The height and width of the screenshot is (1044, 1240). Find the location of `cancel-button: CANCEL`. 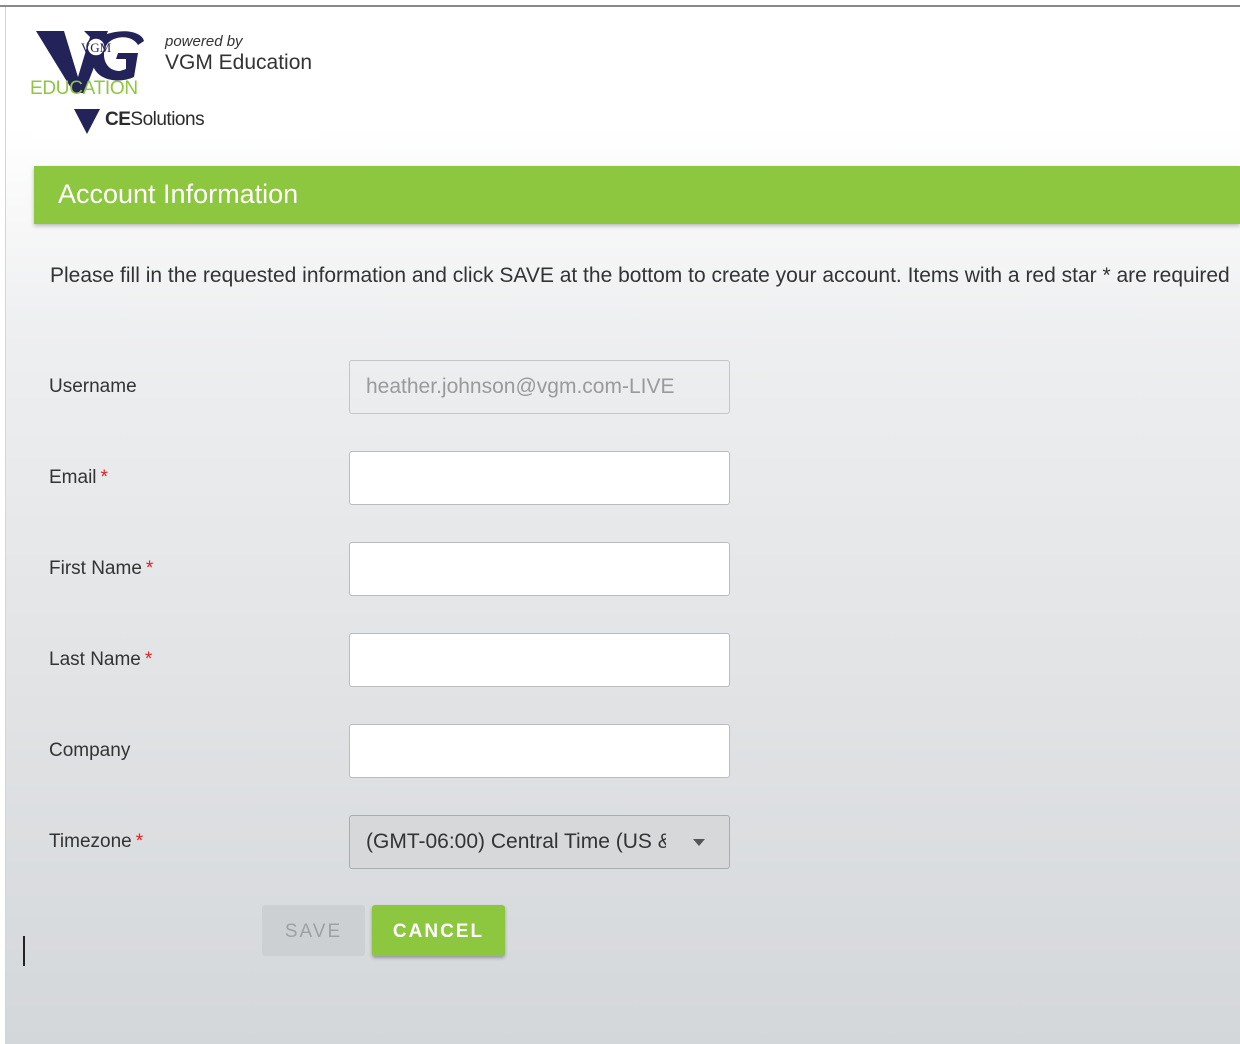

cancel-button: CANCEL is located at coordinates (438, 930).